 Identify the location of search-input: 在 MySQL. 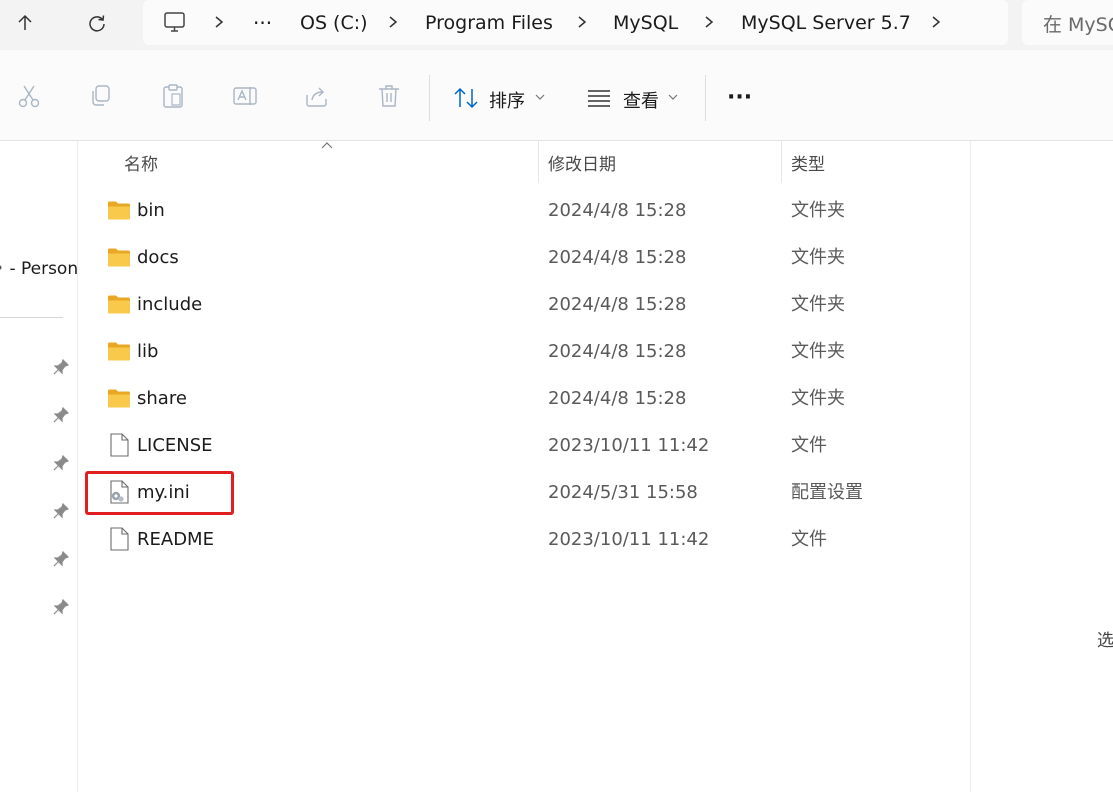
(1067, 22).